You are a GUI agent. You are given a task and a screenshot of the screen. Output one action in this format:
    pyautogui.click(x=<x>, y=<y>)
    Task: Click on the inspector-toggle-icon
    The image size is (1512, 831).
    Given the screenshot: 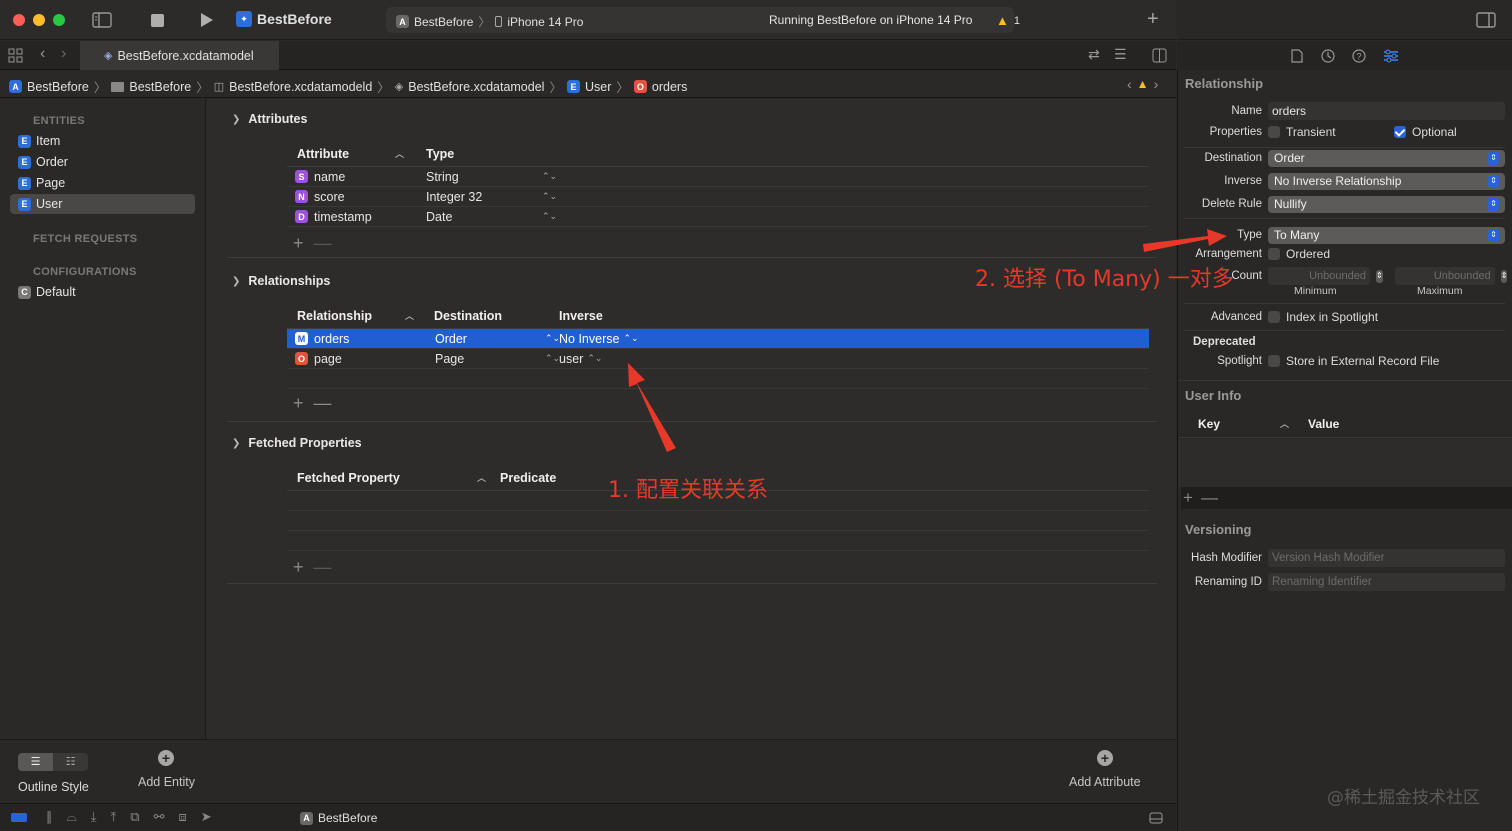 What is the action you would take?
    pyautogui.click(x=1486, y=20)
    